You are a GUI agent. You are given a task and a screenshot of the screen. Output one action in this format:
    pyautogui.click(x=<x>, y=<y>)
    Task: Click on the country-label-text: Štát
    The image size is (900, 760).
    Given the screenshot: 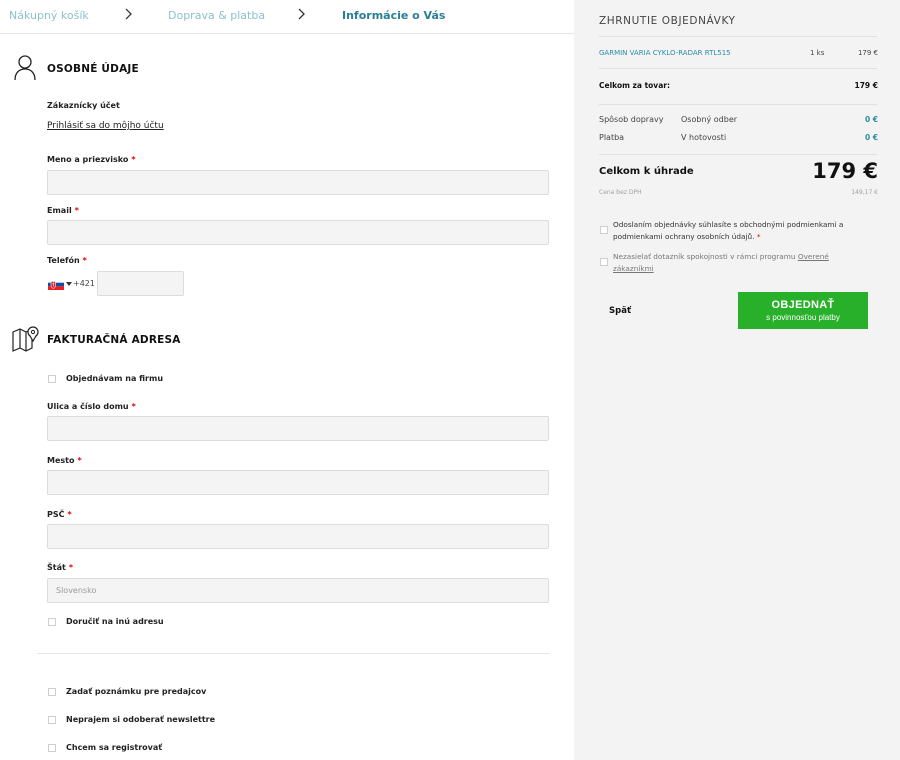 What is the action you would take?
    pyautogui.click(x=56, y=567)
    